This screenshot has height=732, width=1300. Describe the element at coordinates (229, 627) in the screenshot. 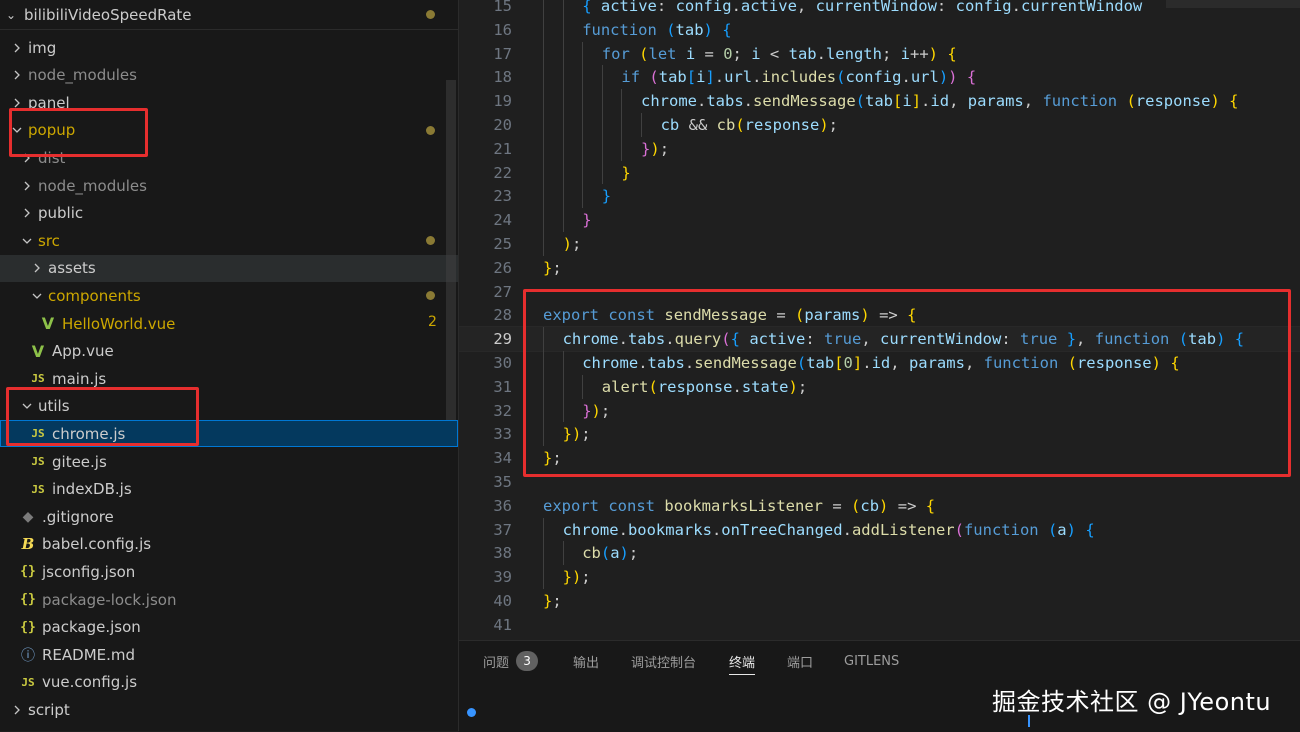

I see `tree-item-package-json: {} package.json` at that location.